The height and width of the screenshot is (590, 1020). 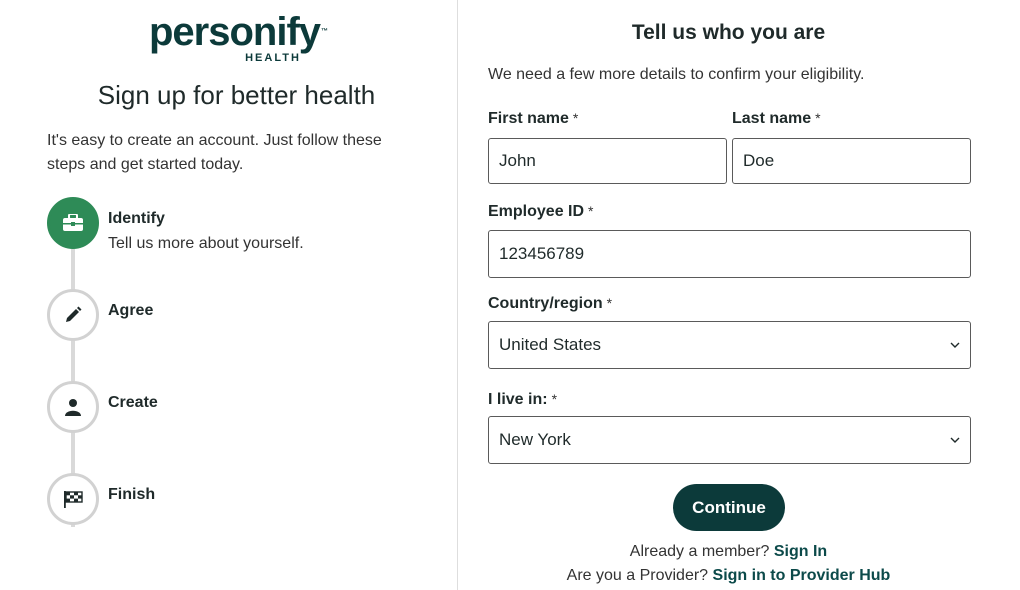 What do you see at coordinates (802, 575) in the screenshot?
I see `provider-hub-link: Sign in to Provider Hub` at bounding box center [802, 575].